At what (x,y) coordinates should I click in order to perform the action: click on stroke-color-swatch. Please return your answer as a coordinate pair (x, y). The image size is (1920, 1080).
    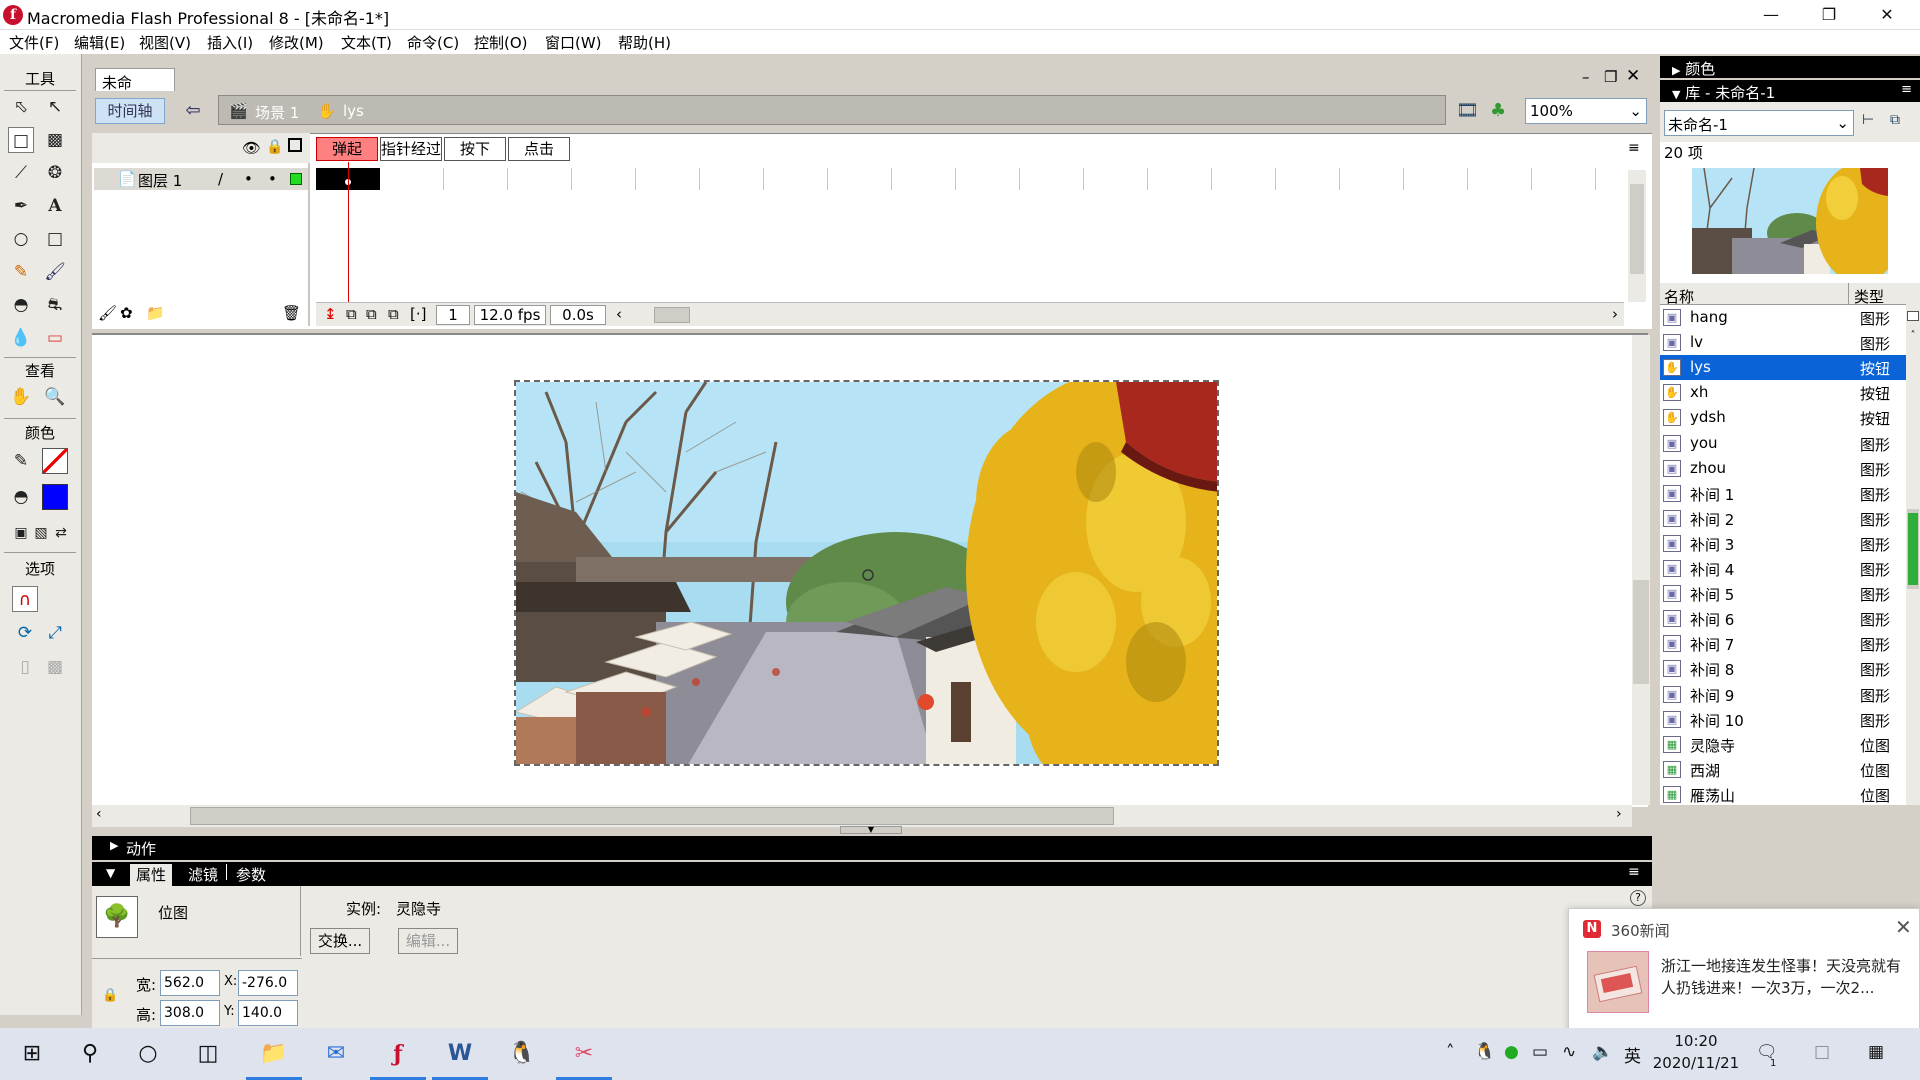
    Looking at the image, I should click on (55, 461).